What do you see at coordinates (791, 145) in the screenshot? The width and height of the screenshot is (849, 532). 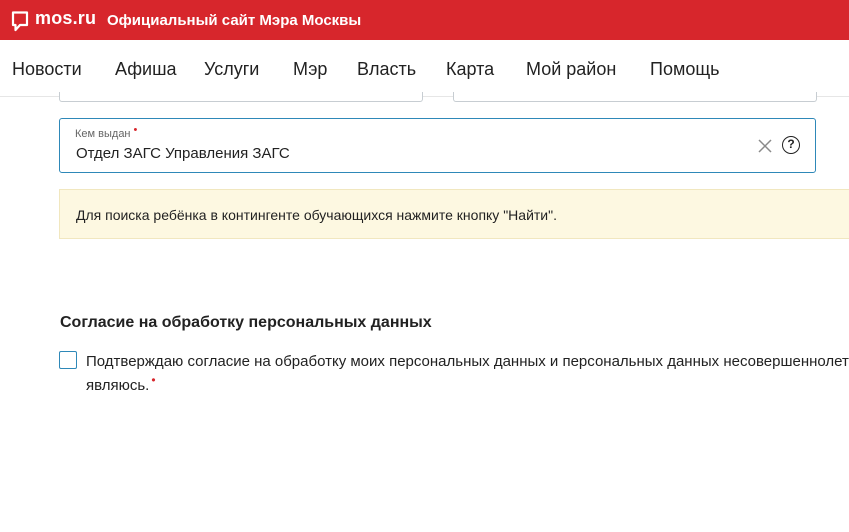 I see `question-circle-icon: ?` at bounding box center [791, 145].